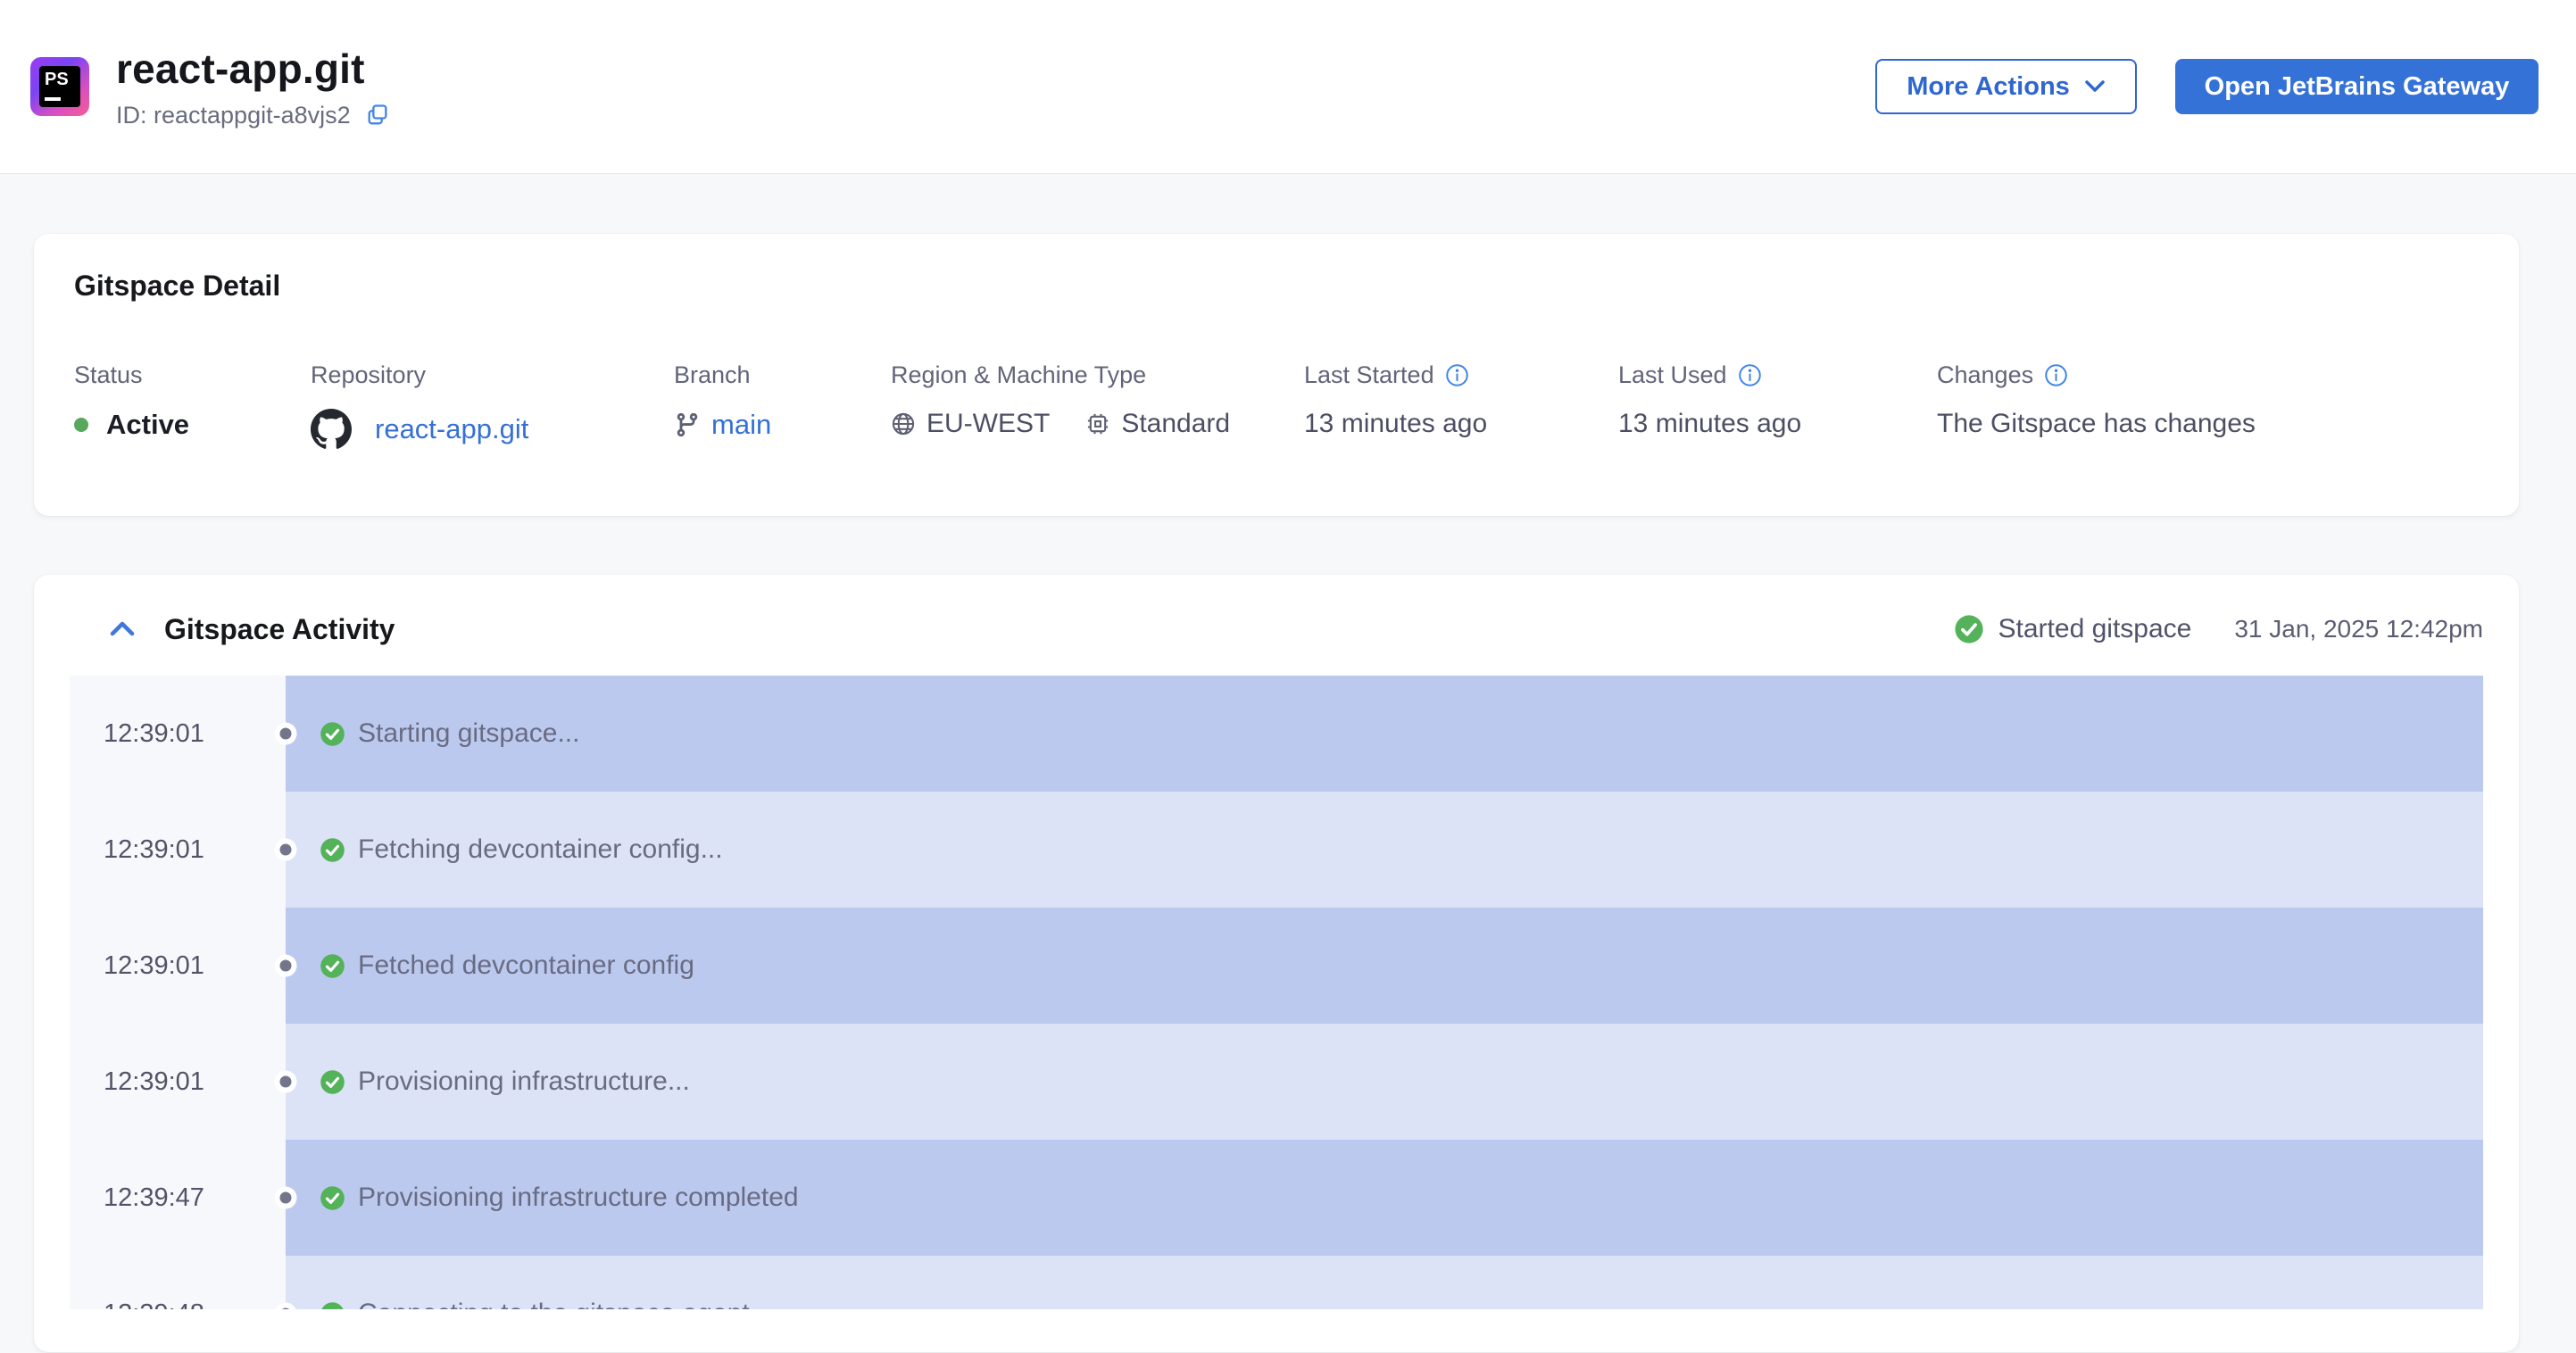 This screenshot has height=1353, width=2576. Describe the element at coordinates (526, 965) in the screenshot. I see `log-message: Fetched devcontainer config` at that location.